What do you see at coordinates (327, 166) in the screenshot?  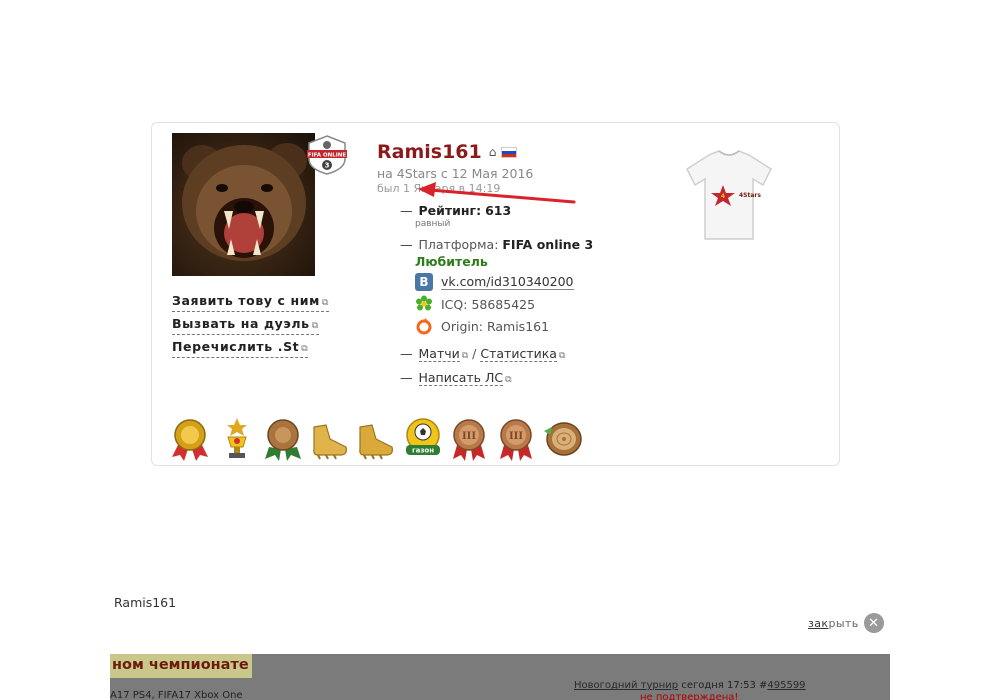 I see `svg-text: 3` at bounding box center [327, 166].